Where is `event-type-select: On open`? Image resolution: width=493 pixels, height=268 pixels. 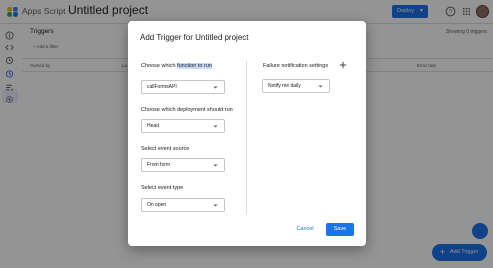
event-type-select: On open is located at coordinates (183, 205).